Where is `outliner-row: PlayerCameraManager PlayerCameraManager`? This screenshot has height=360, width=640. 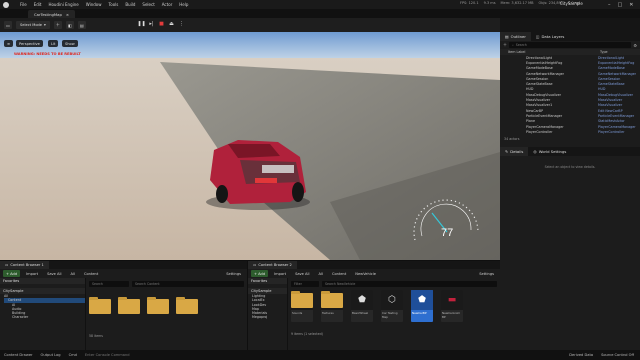 outliner-row: PlayerCameraManager PlayerCameraManager is located at coordinates (583, 126).